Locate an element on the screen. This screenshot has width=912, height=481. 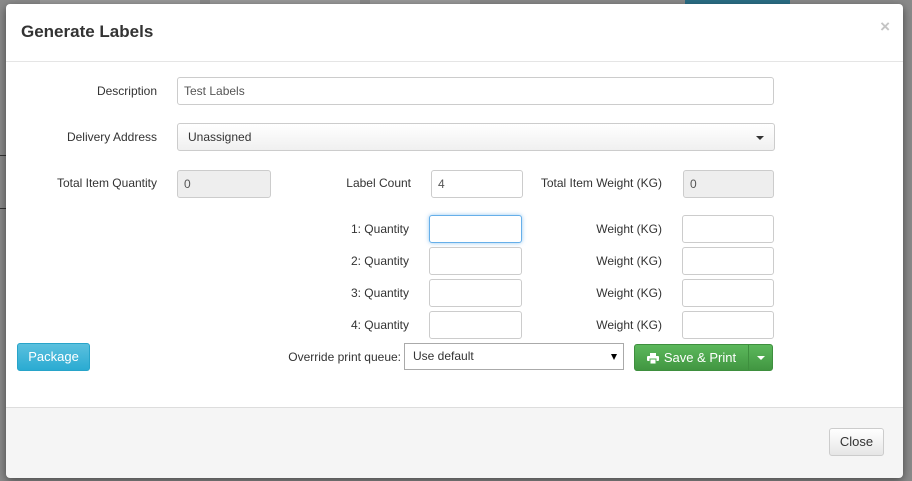
close-button: Close is located at coordinates (856, 442).